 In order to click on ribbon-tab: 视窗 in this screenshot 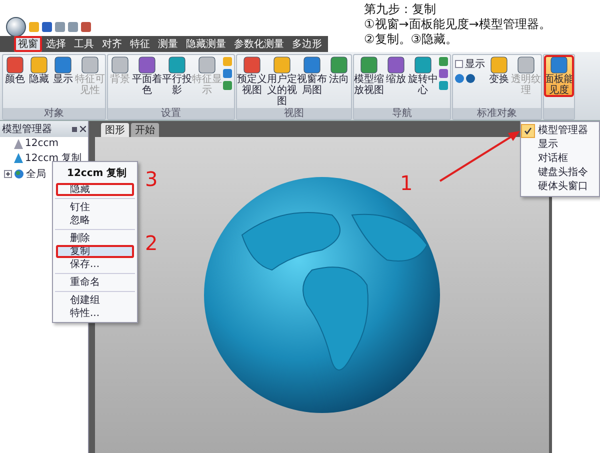, I will do `click(28, 44)`.